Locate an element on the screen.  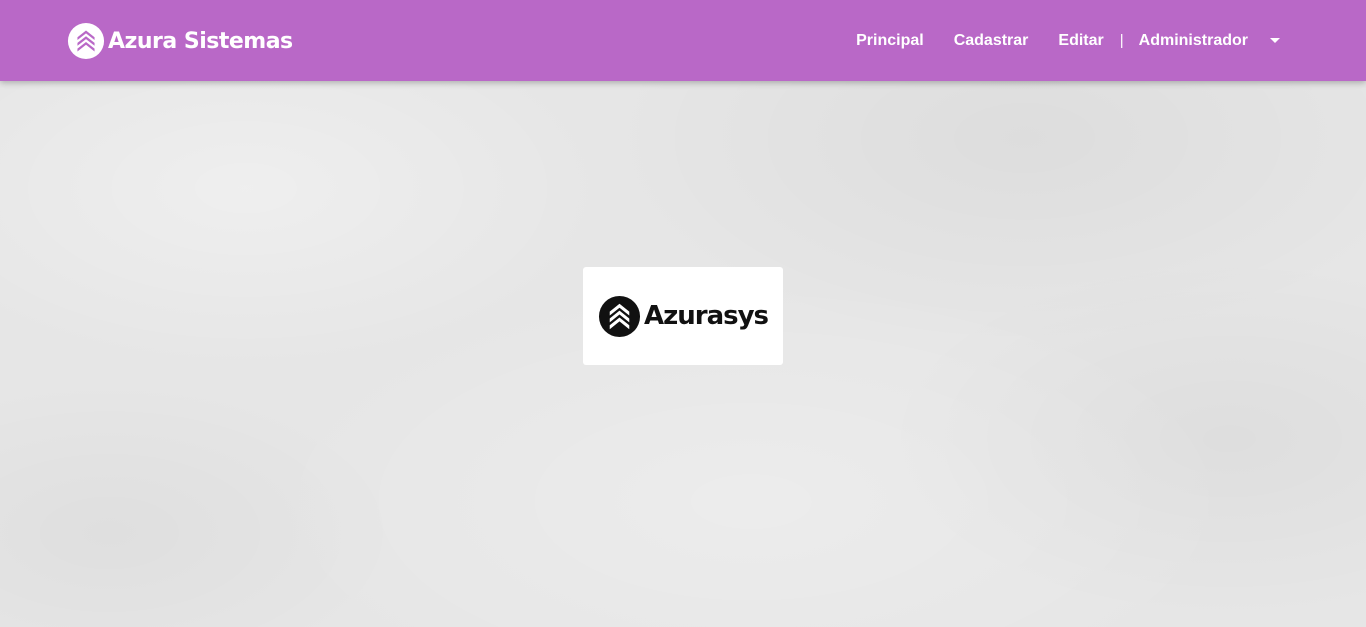
brand-link: Azura Sistemas is located at coordinates (180, 41).